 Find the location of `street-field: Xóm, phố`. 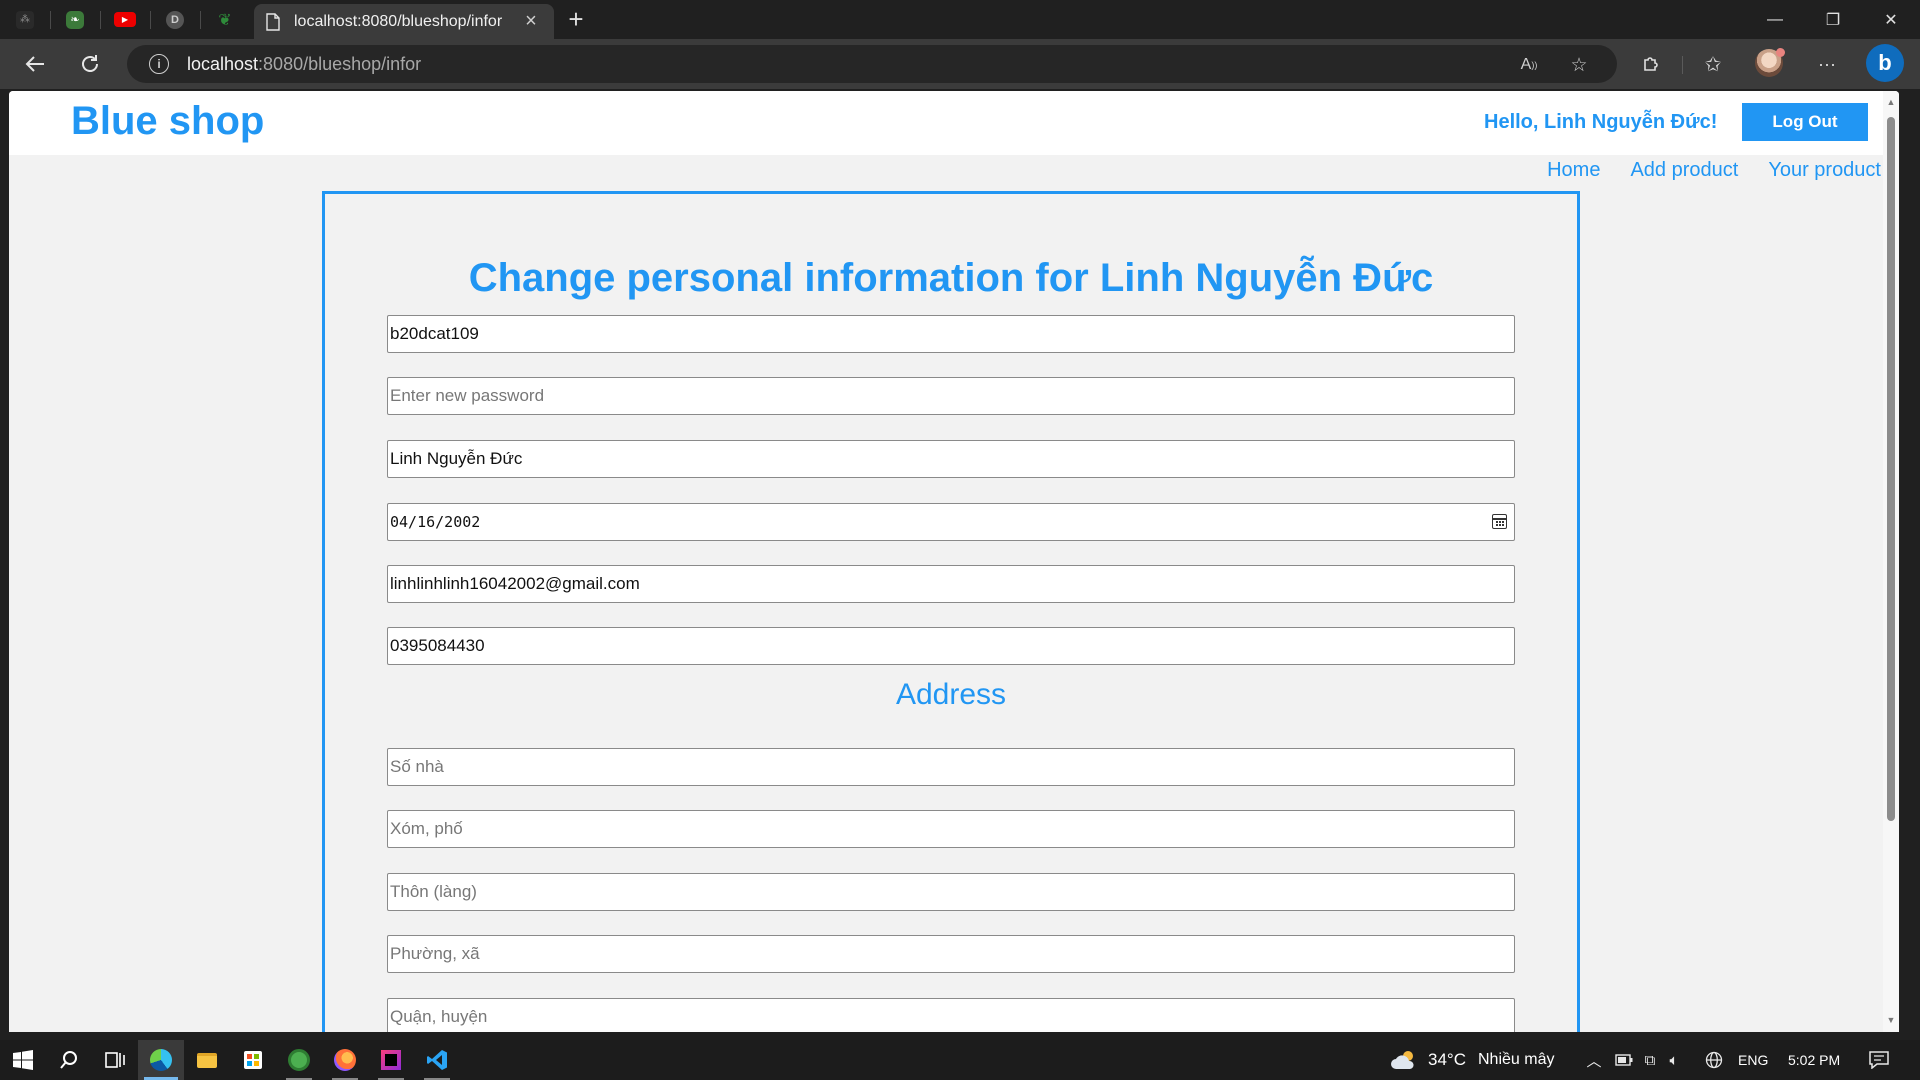

street-field: Xóm, phố is located at coordinates (951, 829).